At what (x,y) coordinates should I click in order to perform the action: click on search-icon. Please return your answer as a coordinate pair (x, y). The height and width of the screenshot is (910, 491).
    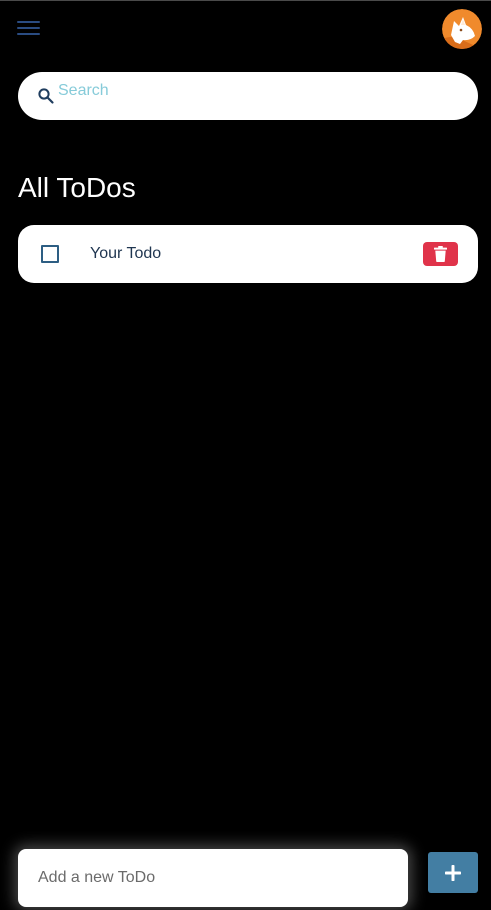
    Looking at the image, I should click on (46, 96).